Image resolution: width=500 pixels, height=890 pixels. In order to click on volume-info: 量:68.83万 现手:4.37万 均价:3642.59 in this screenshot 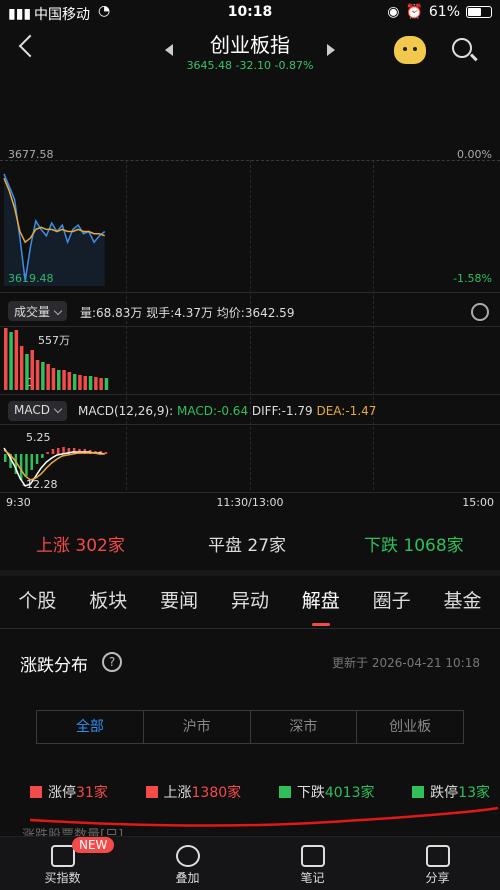, I will do `click(187, 313)`.